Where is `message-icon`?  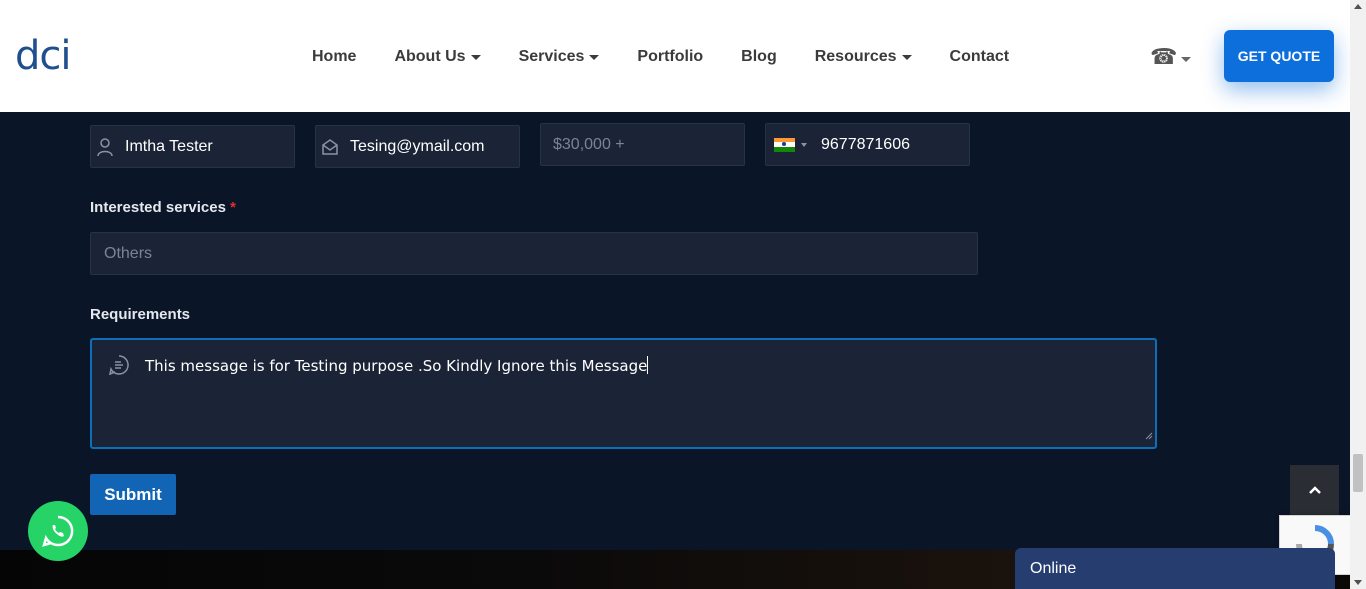 message-icon is located at coordinates (119, 367).